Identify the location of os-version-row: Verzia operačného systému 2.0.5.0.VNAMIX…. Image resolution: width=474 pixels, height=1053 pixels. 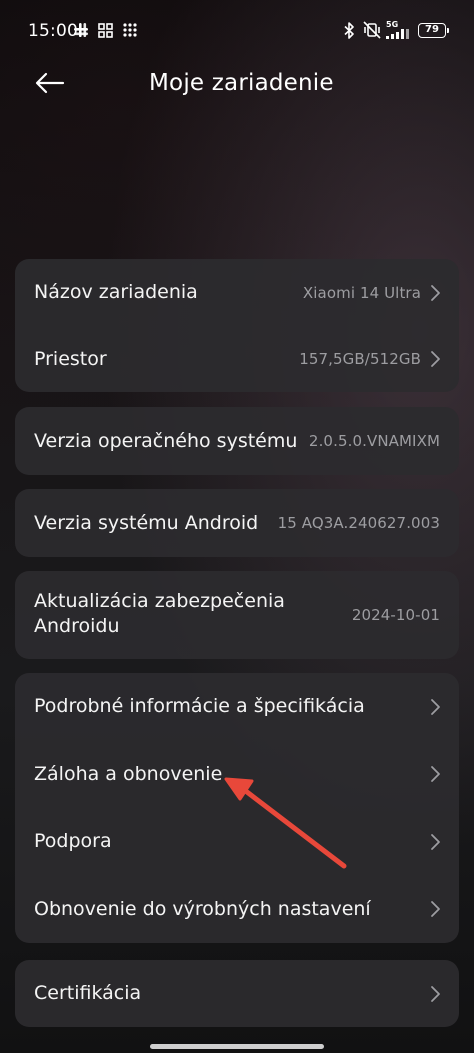
(237, 441).